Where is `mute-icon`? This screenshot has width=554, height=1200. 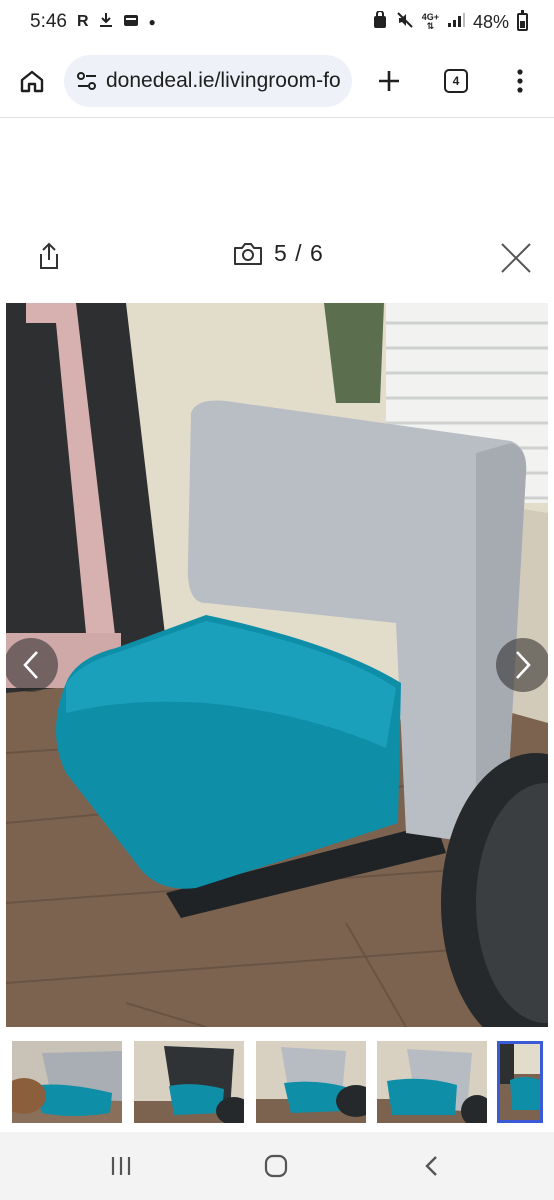
mute-icon is located at coordinates (405, 22).